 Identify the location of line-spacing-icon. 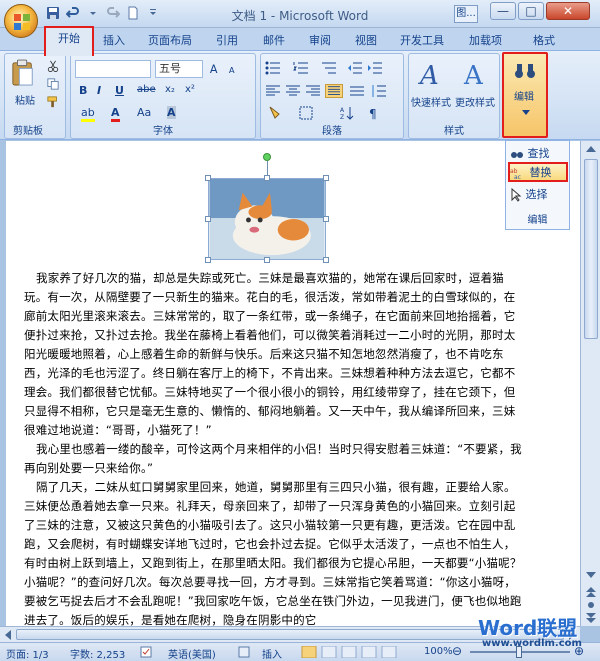
(379, 91).